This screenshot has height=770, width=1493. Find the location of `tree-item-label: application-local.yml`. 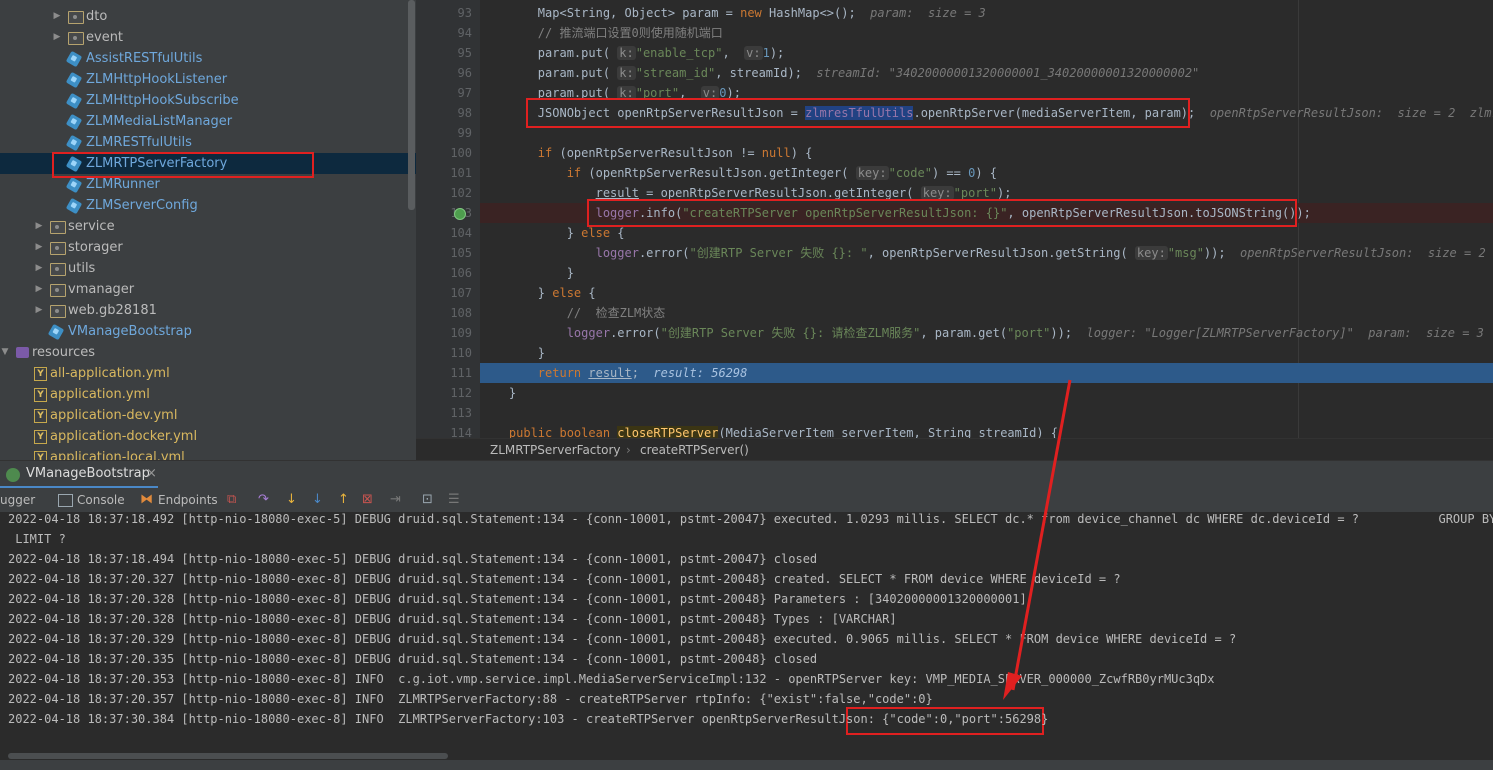

tree-item-label: application-local.yml is located at coordinates (117, 455).